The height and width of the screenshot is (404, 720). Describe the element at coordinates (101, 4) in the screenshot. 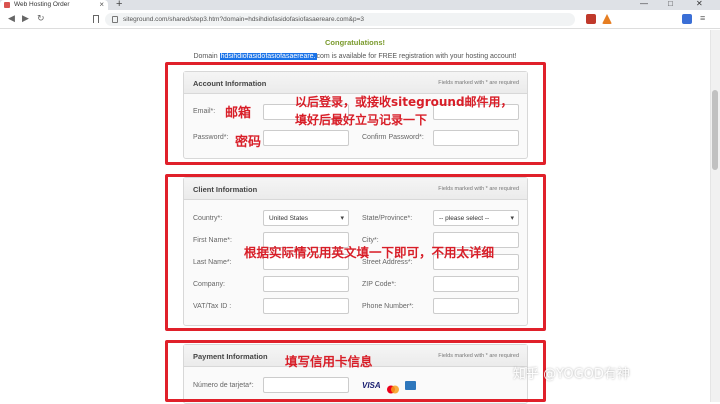

I see `tab-close-icon: ×` at that location.